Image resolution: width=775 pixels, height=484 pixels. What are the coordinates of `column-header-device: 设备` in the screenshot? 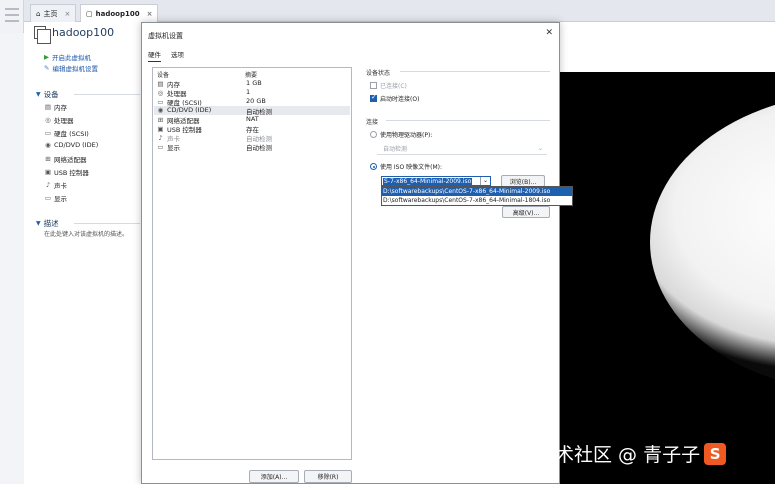 It's located at (163, 75).